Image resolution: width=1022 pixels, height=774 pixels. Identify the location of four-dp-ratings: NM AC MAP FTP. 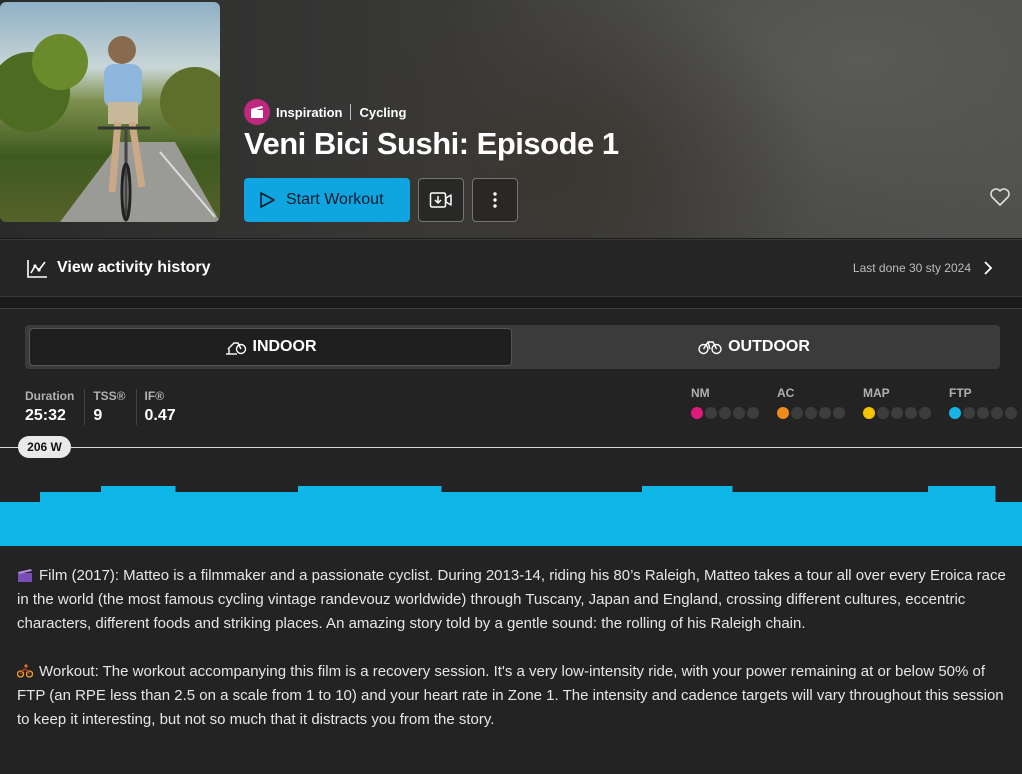
(854, 402).